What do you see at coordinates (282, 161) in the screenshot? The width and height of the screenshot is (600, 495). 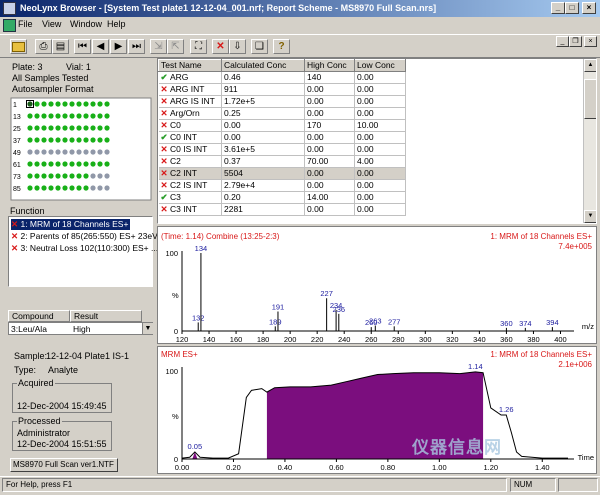 I see `table-row: ✕ C2 0.37 70.00 4.00` at bounding box center [282, 161].